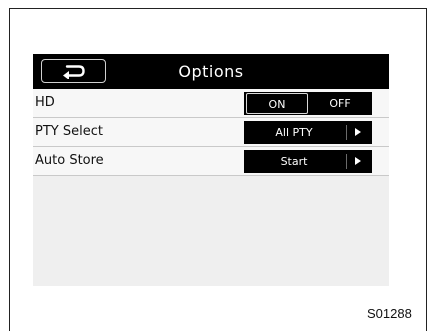 The image size is (439, 333). I want to click on auto-store-row: Auto Store Start, so click(211, 161).